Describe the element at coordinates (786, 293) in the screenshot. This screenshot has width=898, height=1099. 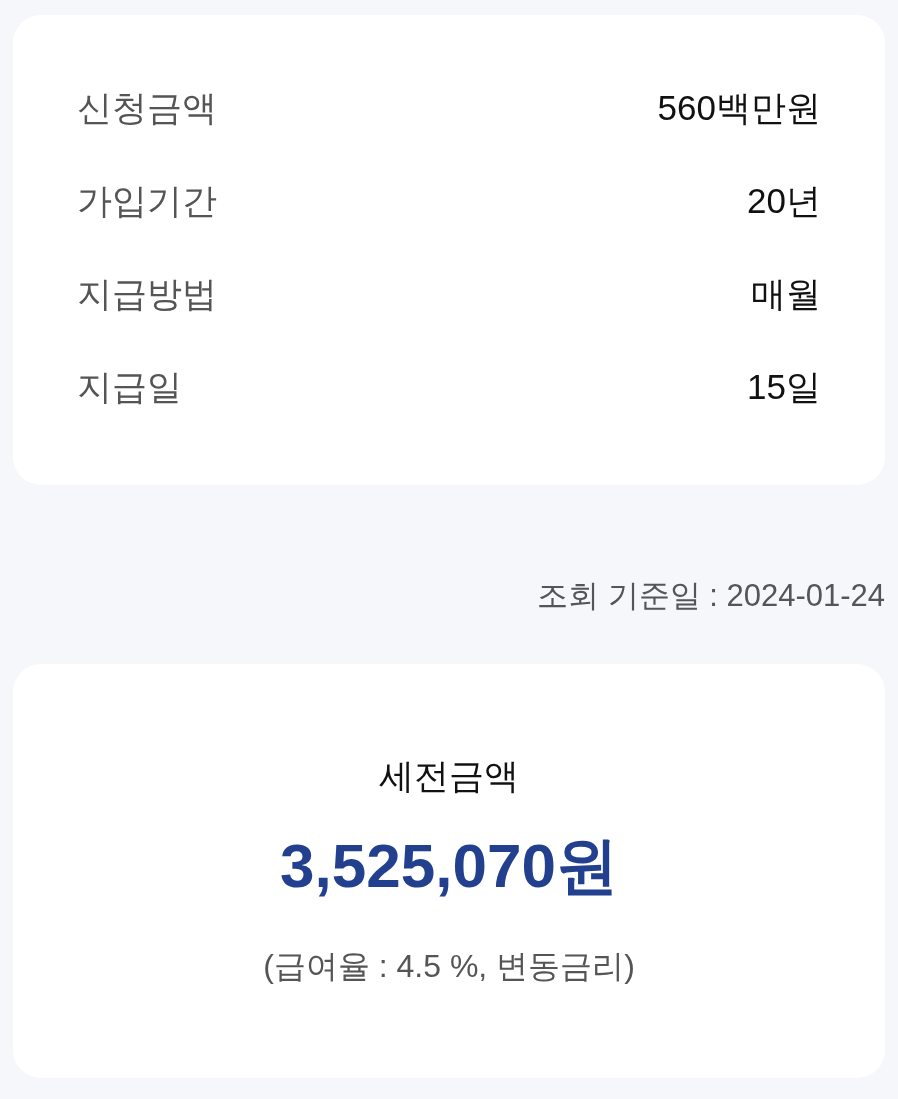
I see `detail-value: 매월` at that location.